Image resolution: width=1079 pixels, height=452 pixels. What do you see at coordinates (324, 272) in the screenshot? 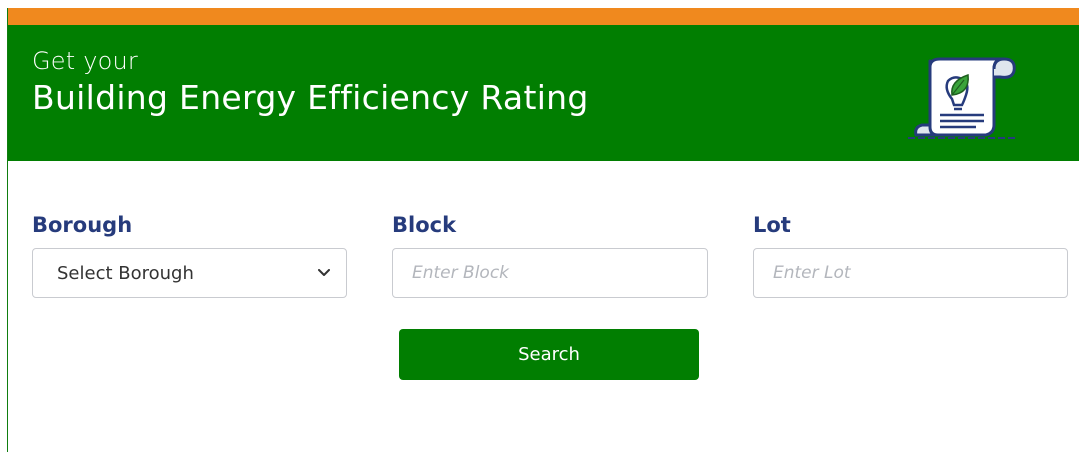
I see `chevron-down-icon` at bounding box center [324, 272].